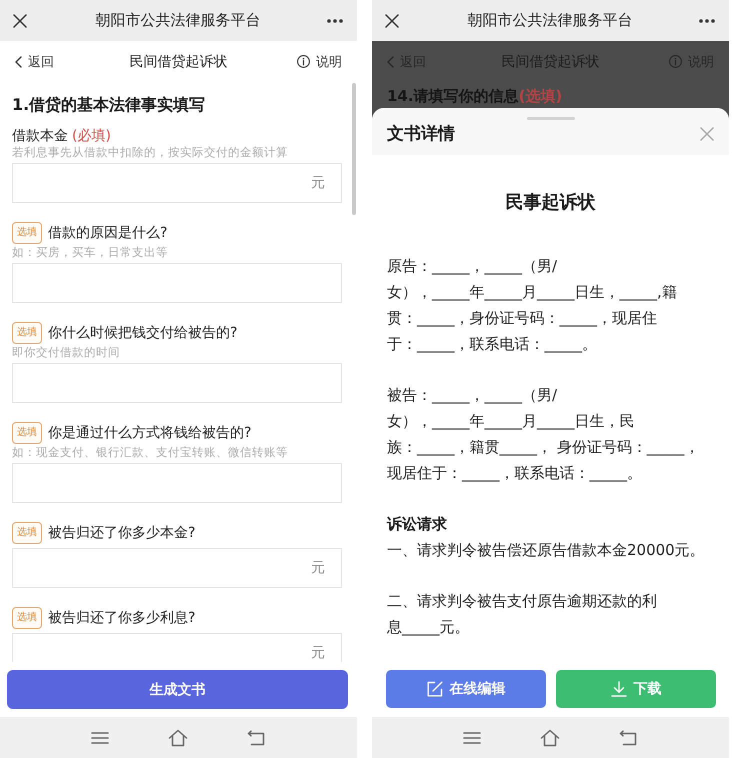 This screenshot has width=732, height=758. Describe the element at coordinates (179, 61) in the screenshot. I see `page-title: 民间借贷起诉状` at that location.